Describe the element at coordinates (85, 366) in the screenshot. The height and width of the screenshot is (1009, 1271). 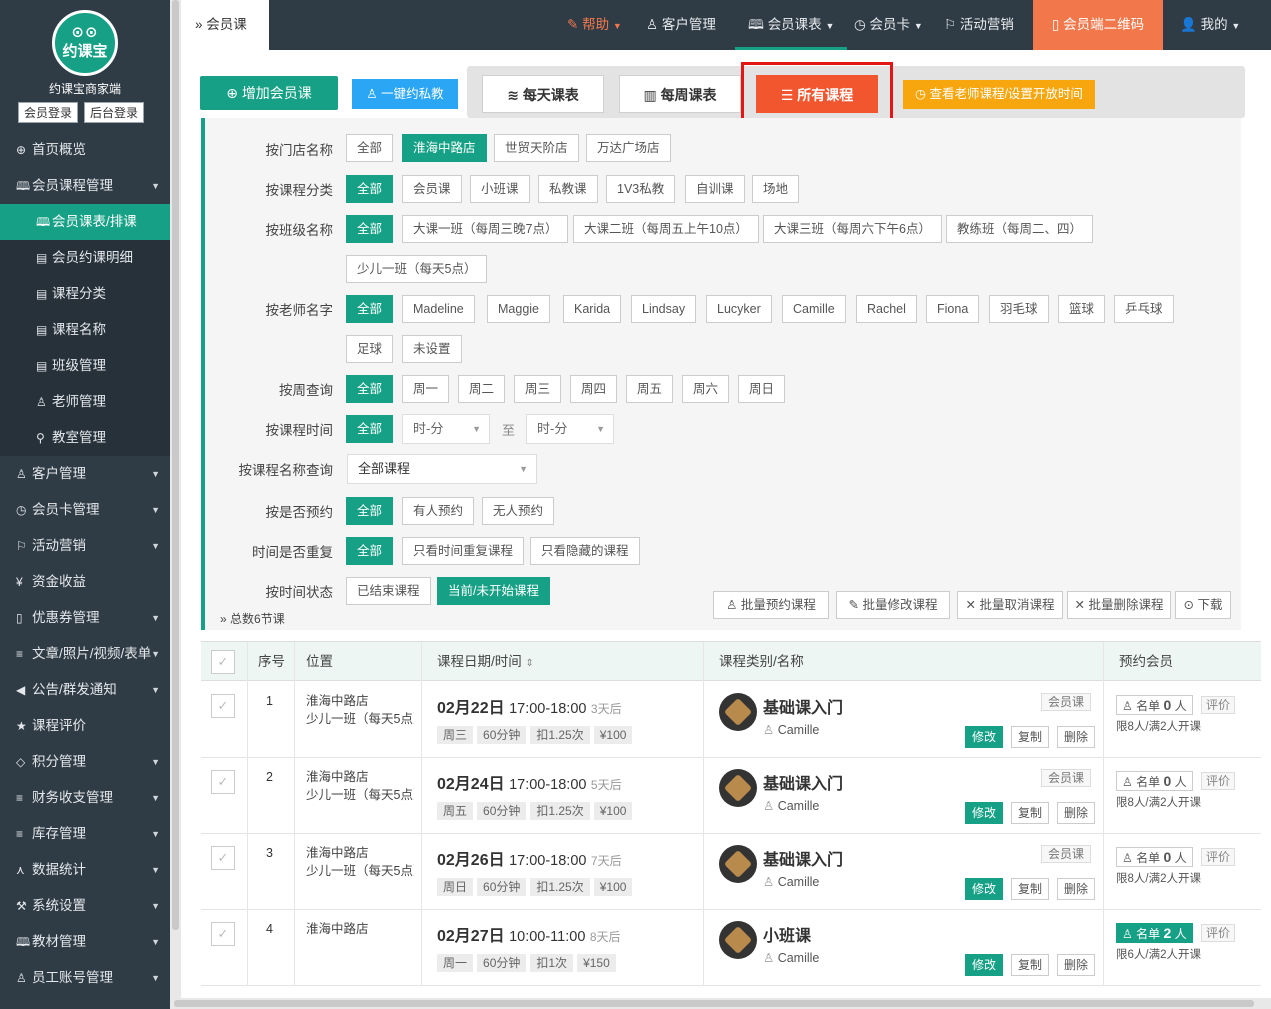
I see `sidebar-item: ▤ 班级管理` at that location.